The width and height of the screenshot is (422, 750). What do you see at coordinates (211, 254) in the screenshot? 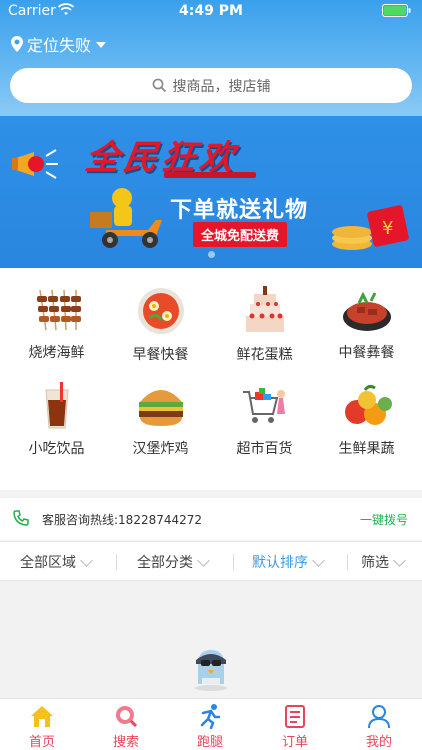
I see `carousel-indicator` at bounding box center [211, 254].